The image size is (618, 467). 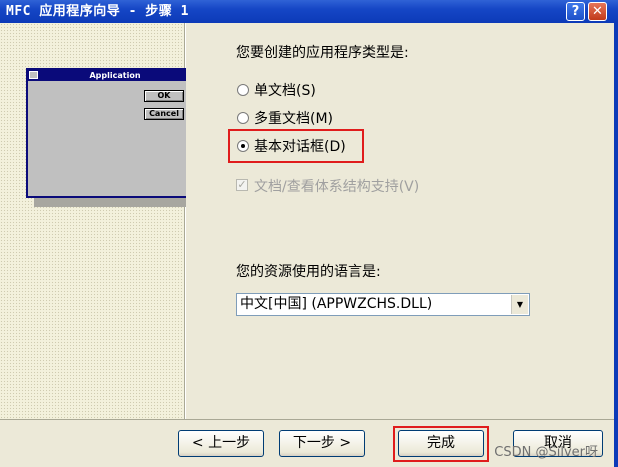 I want to click on help-button: ?, so click(x=575, y=11).